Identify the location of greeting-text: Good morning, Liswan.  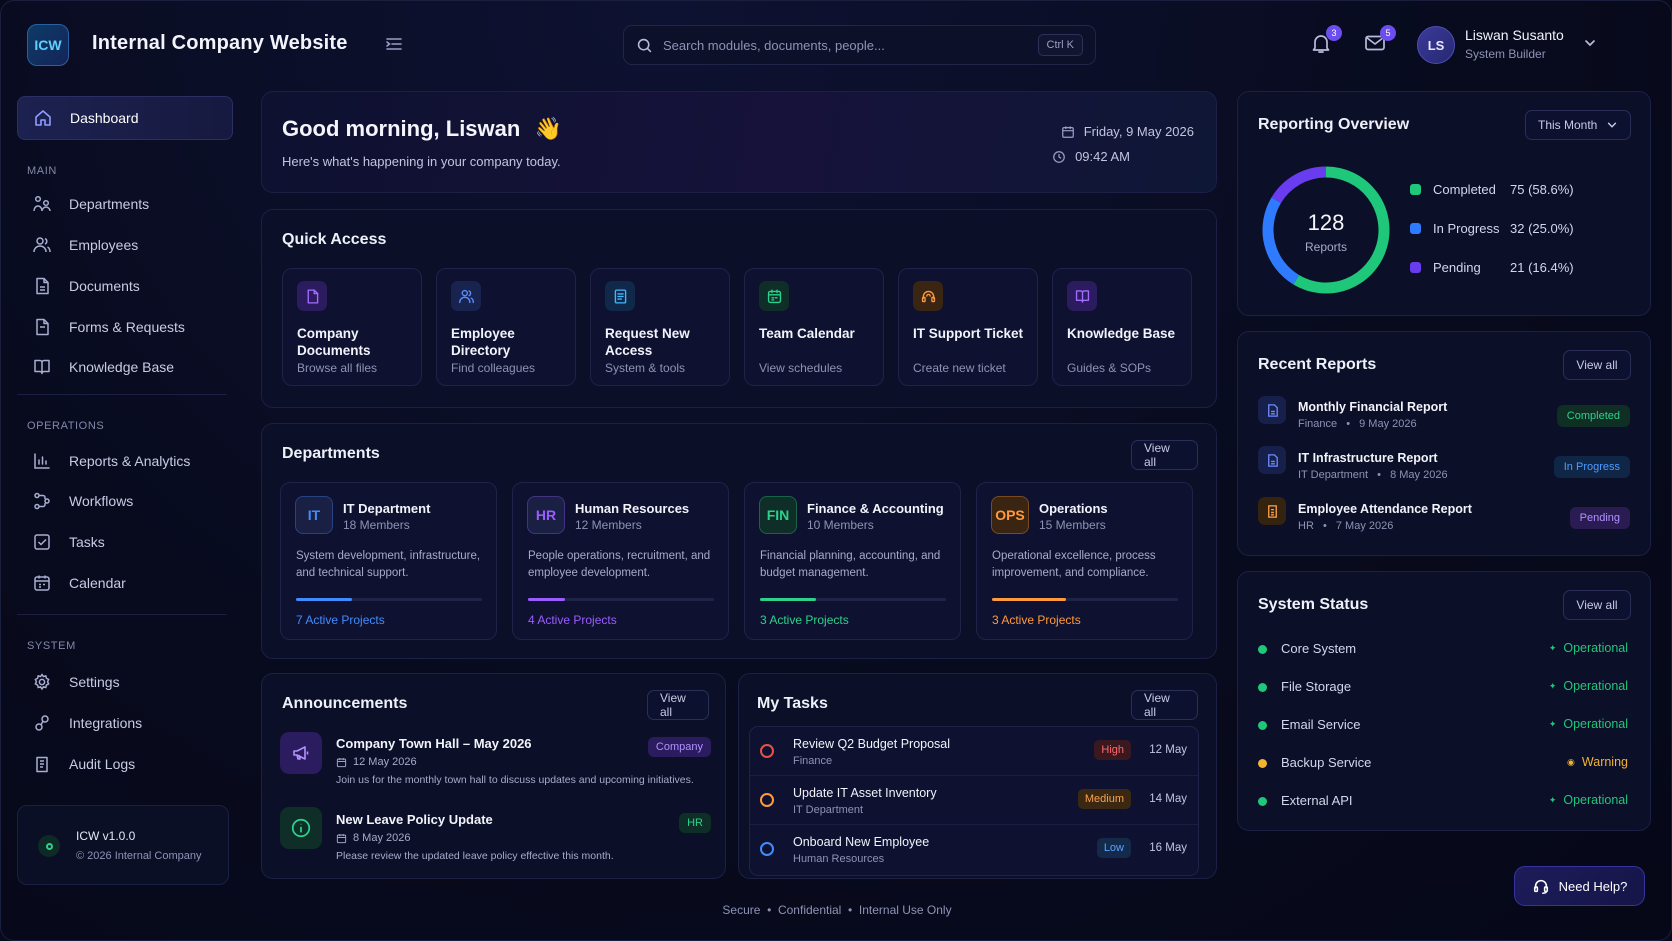
(401, 128).